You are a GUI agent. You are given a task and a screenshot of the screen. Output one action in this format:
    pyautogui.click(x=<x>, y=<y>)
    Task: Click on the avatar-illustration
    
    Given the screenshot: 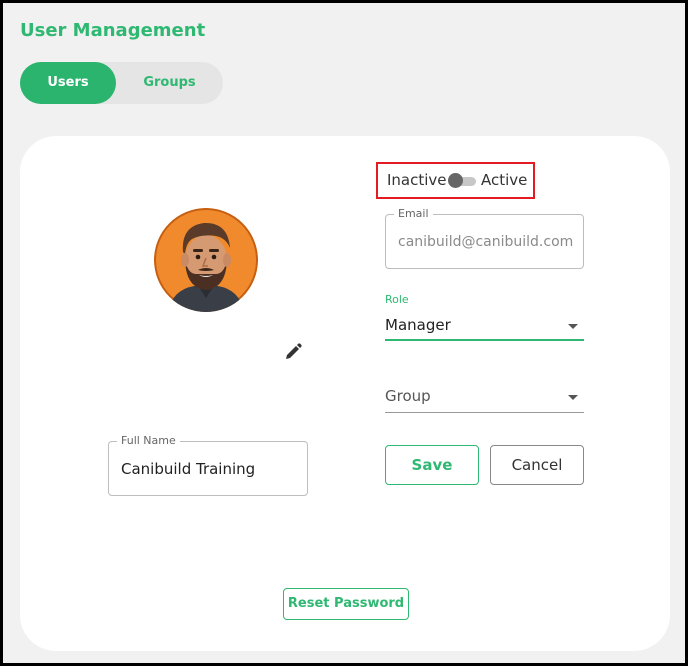 What is the action you would take?
    pyautogui.click(x=206, y=260)
    